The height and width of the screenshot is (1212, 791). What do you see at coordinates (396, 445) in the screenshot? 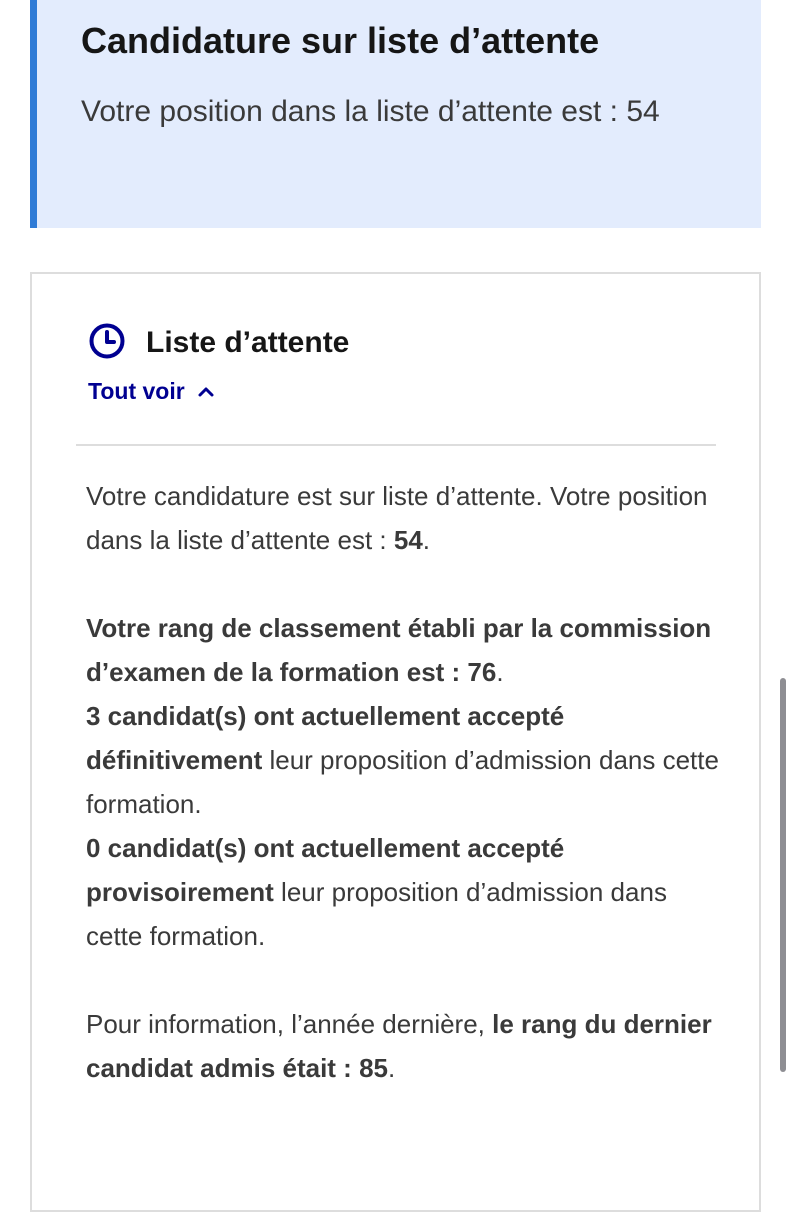
I see `divider` at bounding box center [396, 445].